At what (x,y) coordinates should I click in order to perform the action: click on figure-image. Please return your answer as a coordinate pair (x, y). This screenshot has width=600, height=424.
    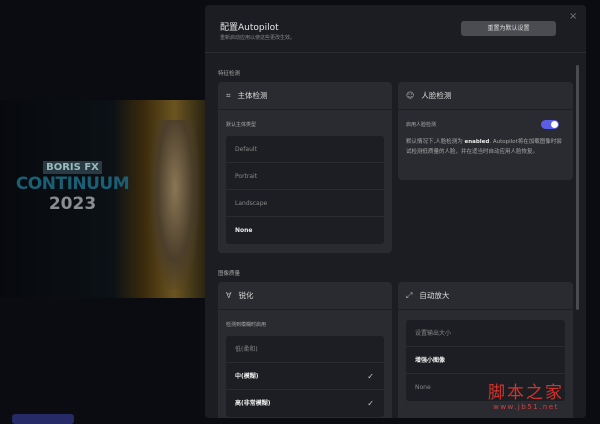
    Looking at the image, I should click on (175, 205).